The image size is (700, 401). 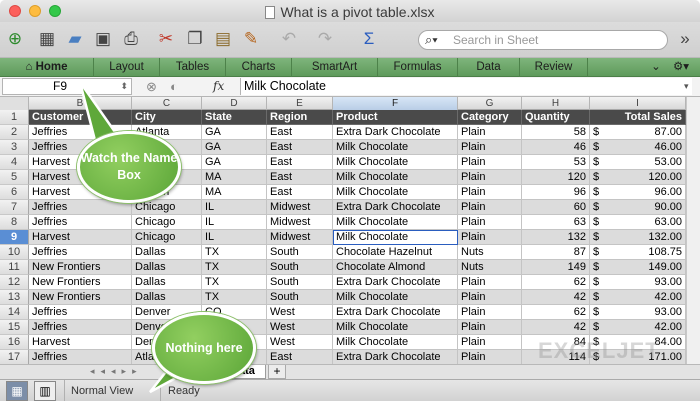 I want to click on column-header-i: I, so click(x=638, y=103).